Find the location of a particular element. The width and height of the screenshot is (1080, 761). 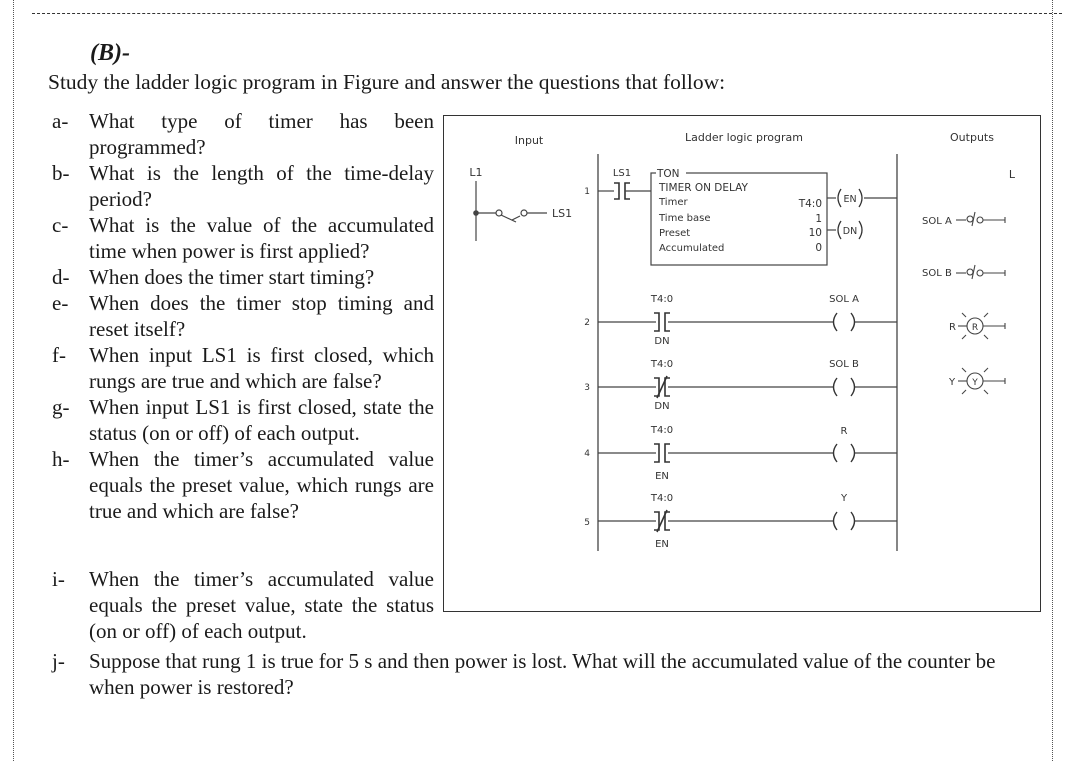

question-text: What type of timer has been programmed? is located at coordinates (261, 134).